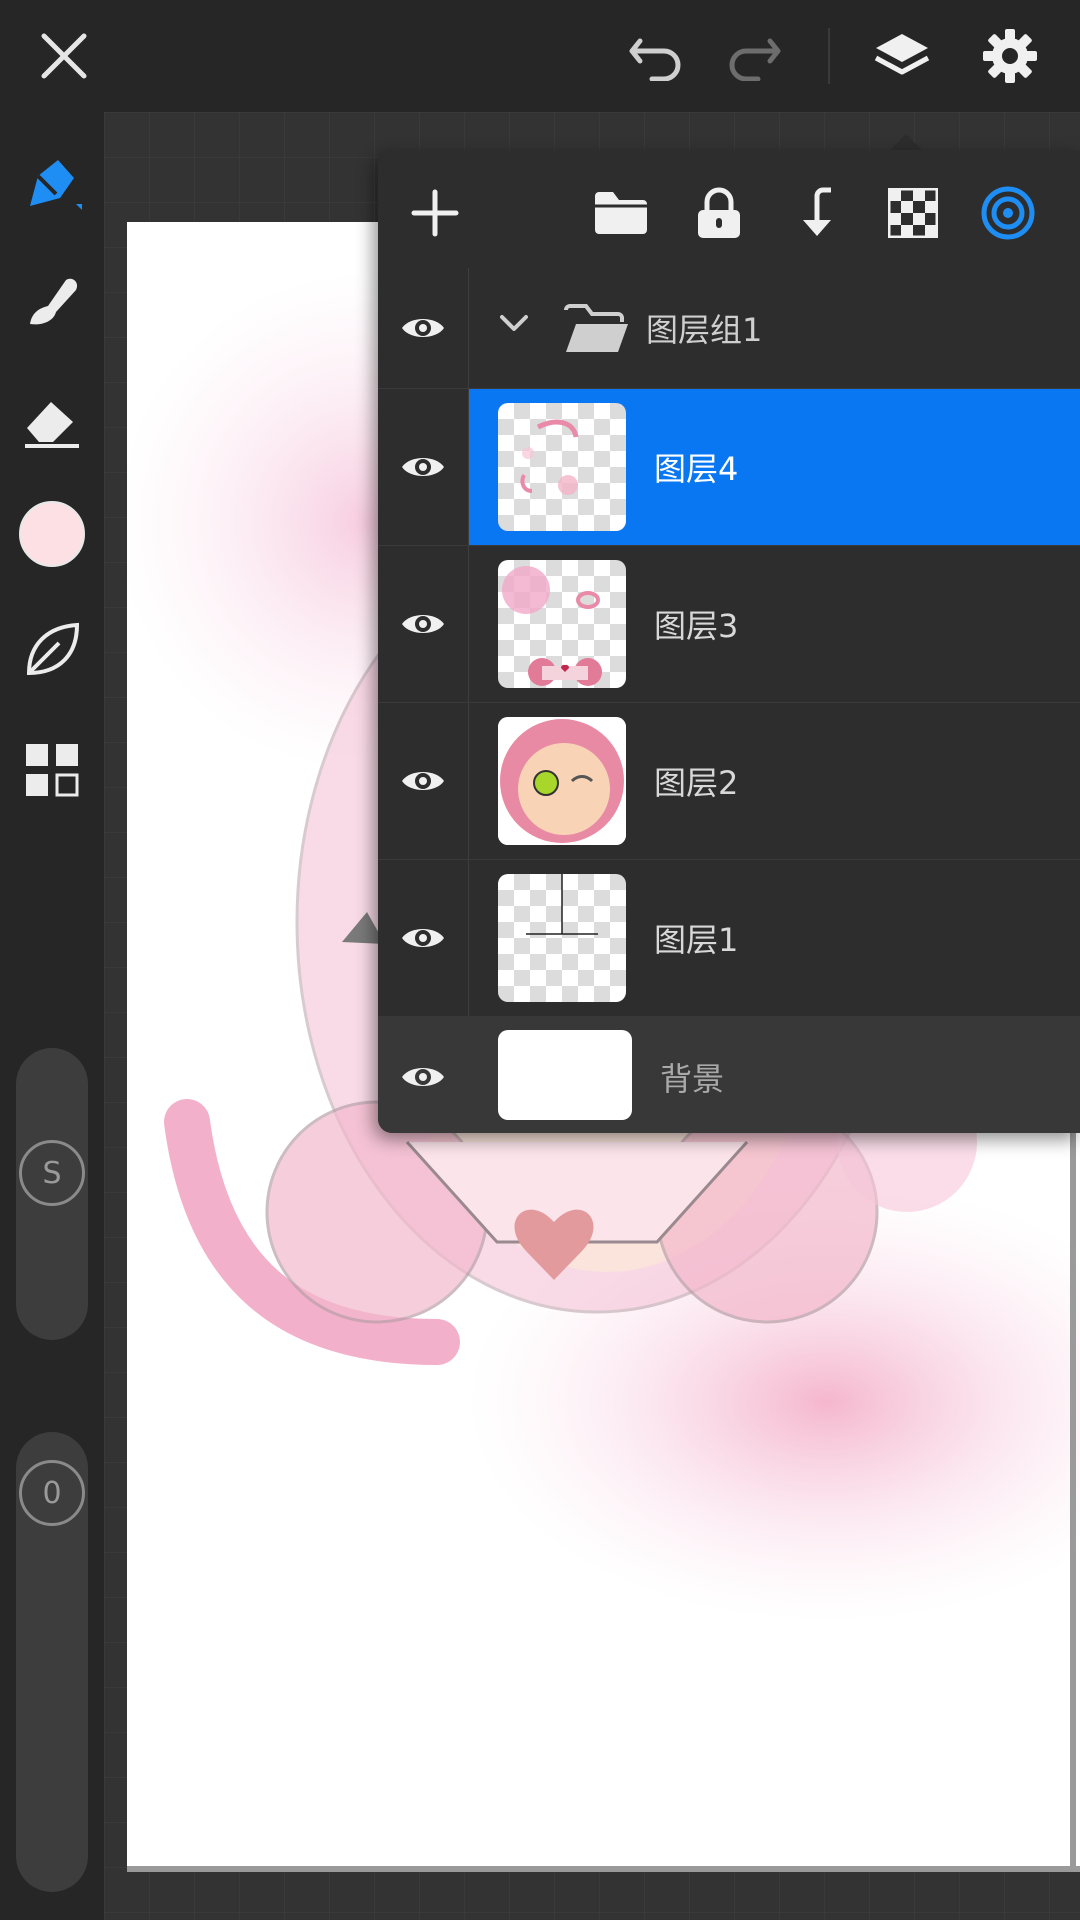  I want to click on target-icon, so click(1008, 213).